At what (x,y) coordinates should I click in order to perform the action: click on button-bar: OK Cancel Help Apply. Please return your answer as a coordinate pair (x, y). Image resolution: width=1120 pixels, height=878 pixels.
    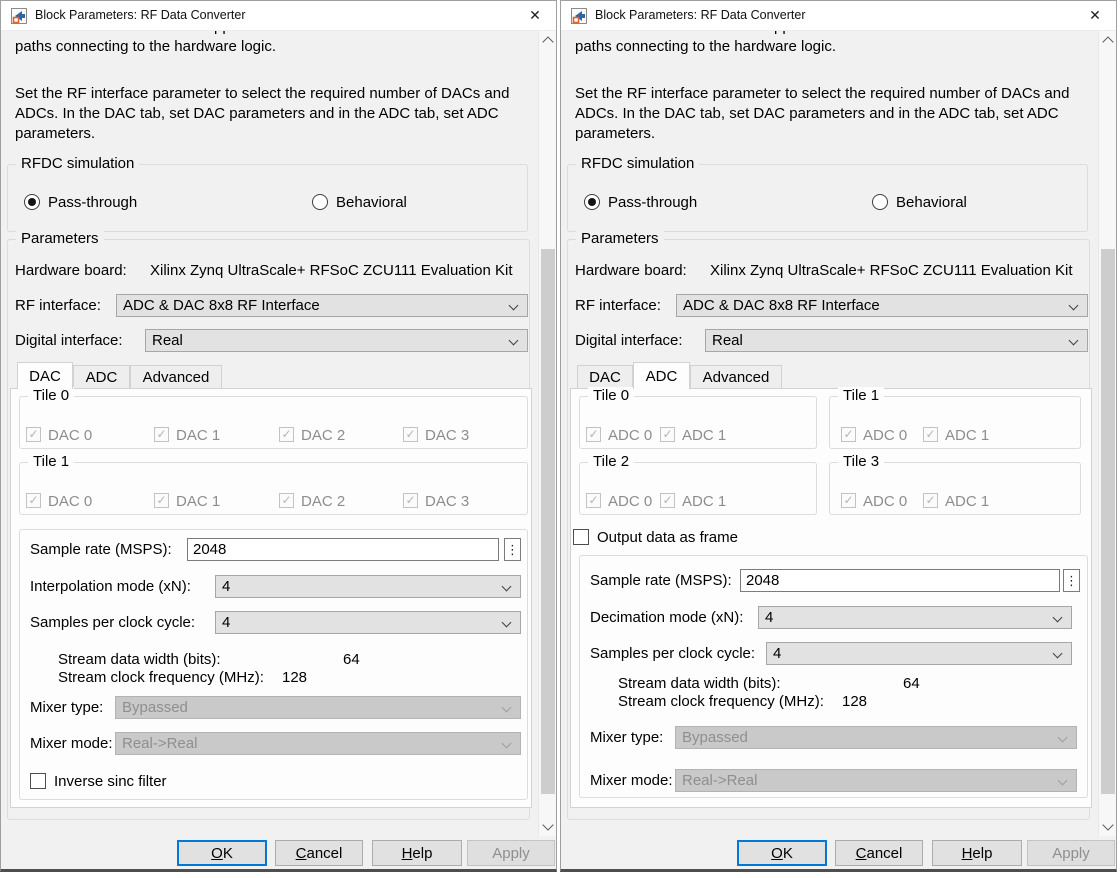
    Looking at the image, I should click on (278, 852).